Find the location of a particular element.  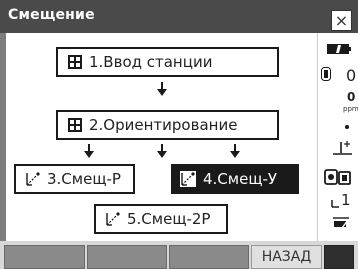

target-constant-value: 0 is located at coordinates (351, 75).